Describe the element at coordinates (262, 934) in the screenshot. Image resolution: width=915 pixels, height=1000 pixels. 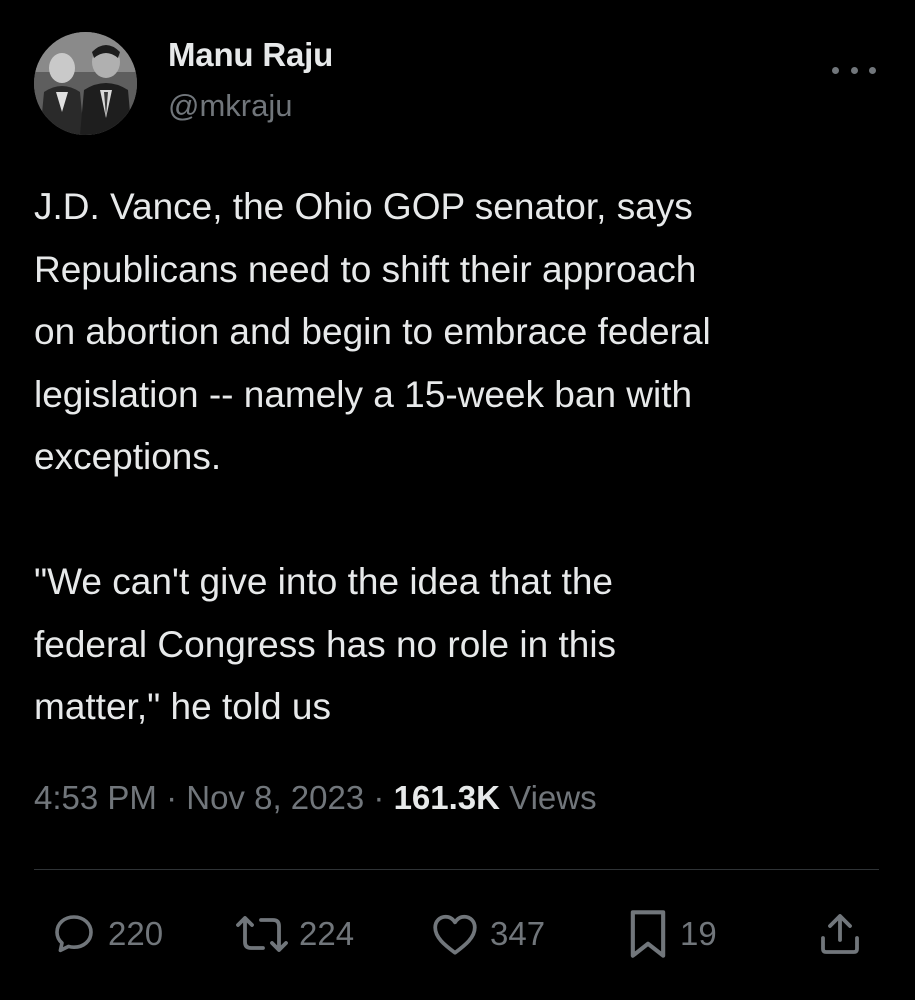
I see `repost-arrows-icon` at that location.